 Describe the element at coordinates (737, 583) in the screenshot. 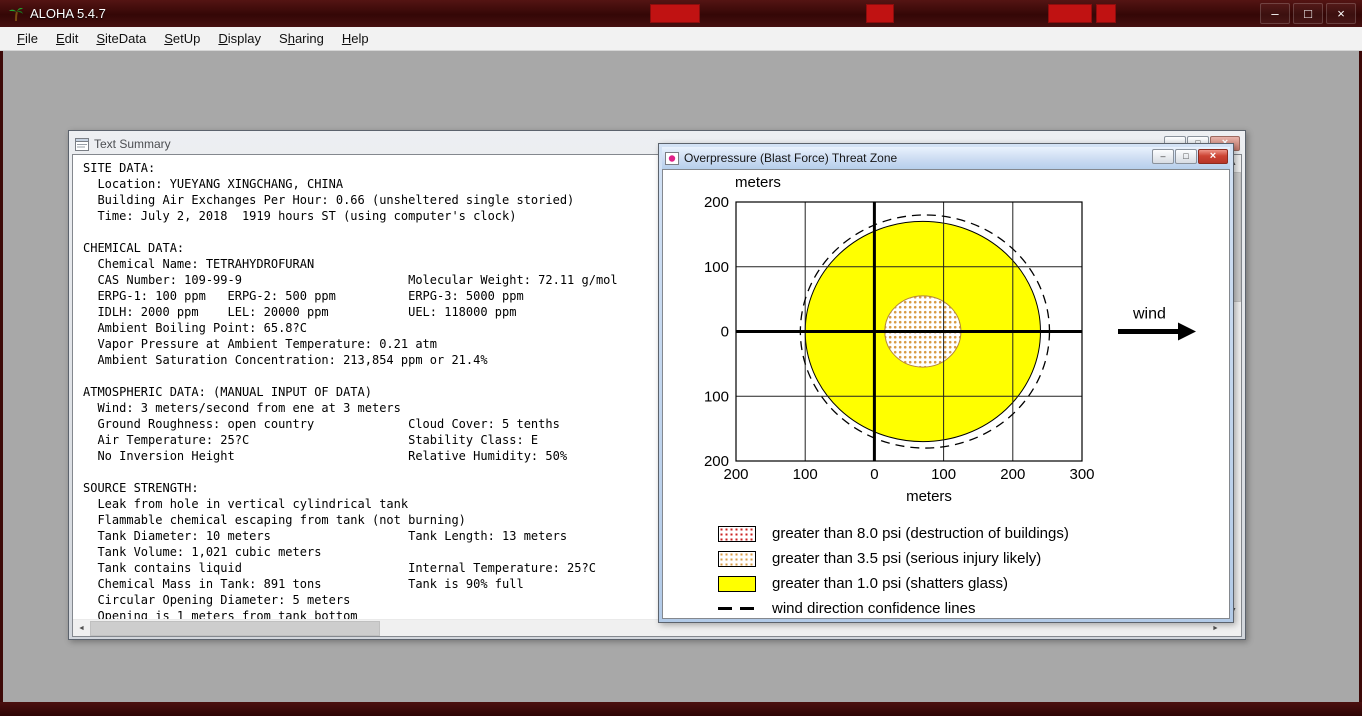

I see `legend-swatch-solid` at that location.